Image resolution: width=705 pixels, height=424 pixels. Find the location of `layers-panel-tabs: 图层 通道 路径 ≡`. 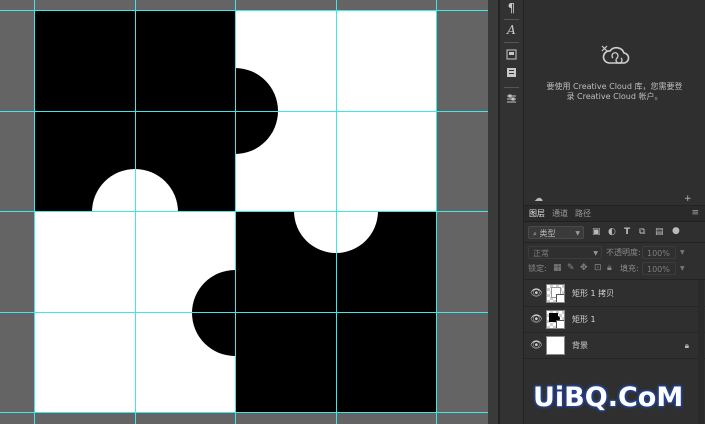

layers-panel-tabs: 图层 通道 路径 ≡ is located at coordinates (614, 214).